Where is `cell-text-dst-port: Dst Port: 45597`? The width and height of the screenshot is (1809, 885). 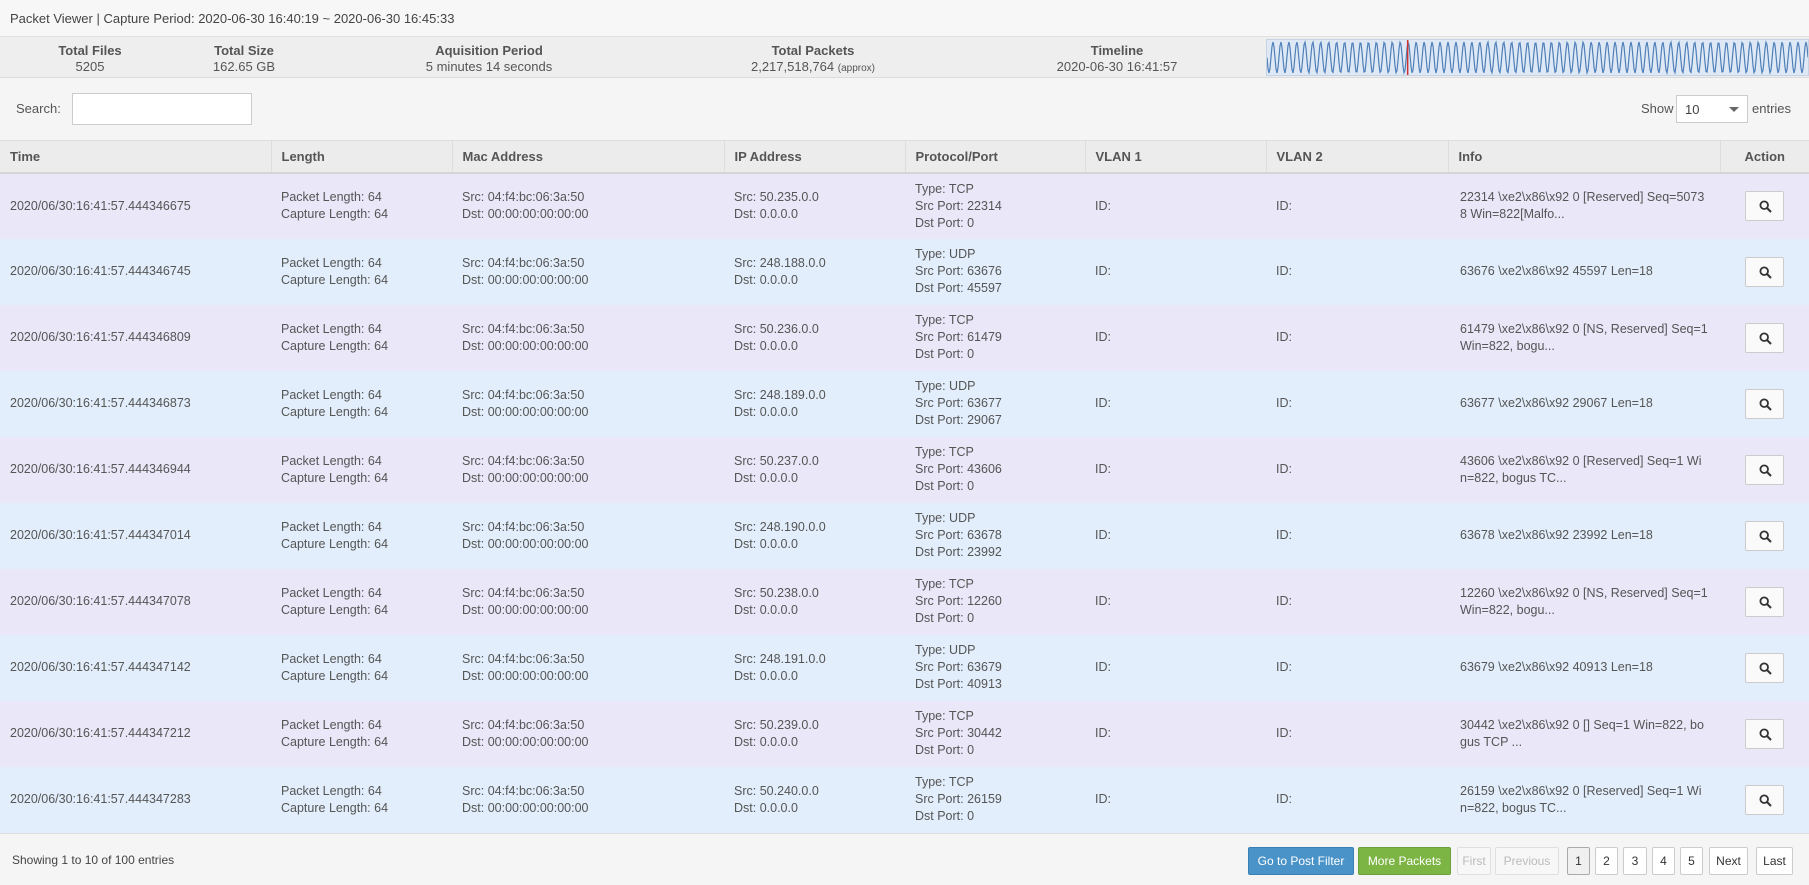
cell-text-dst-port: Dst Port: 45597 is located at coordinates (958, 288).